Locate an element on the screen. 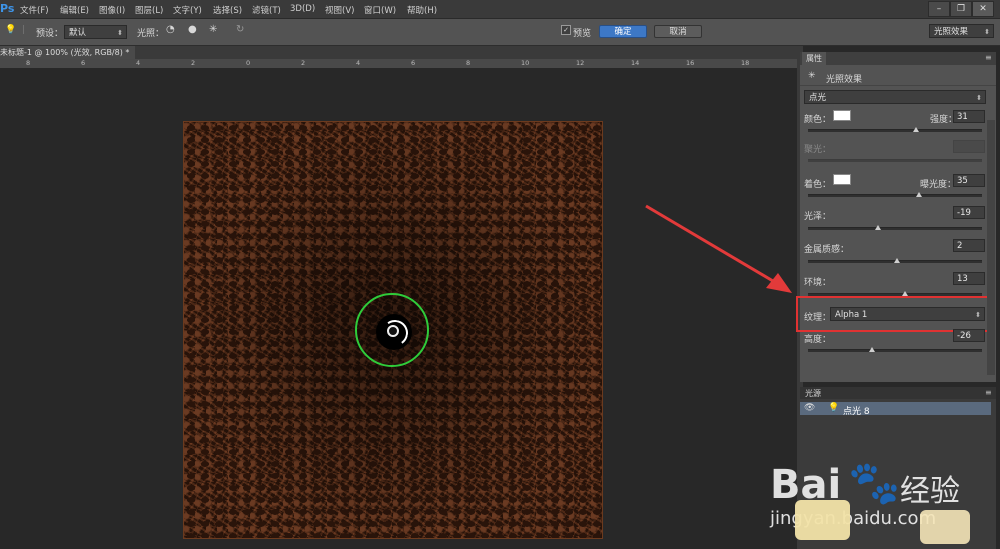 This screenshot has width=1000, height=549. tab-lights: 光源 is located at coordinates (813, 393).